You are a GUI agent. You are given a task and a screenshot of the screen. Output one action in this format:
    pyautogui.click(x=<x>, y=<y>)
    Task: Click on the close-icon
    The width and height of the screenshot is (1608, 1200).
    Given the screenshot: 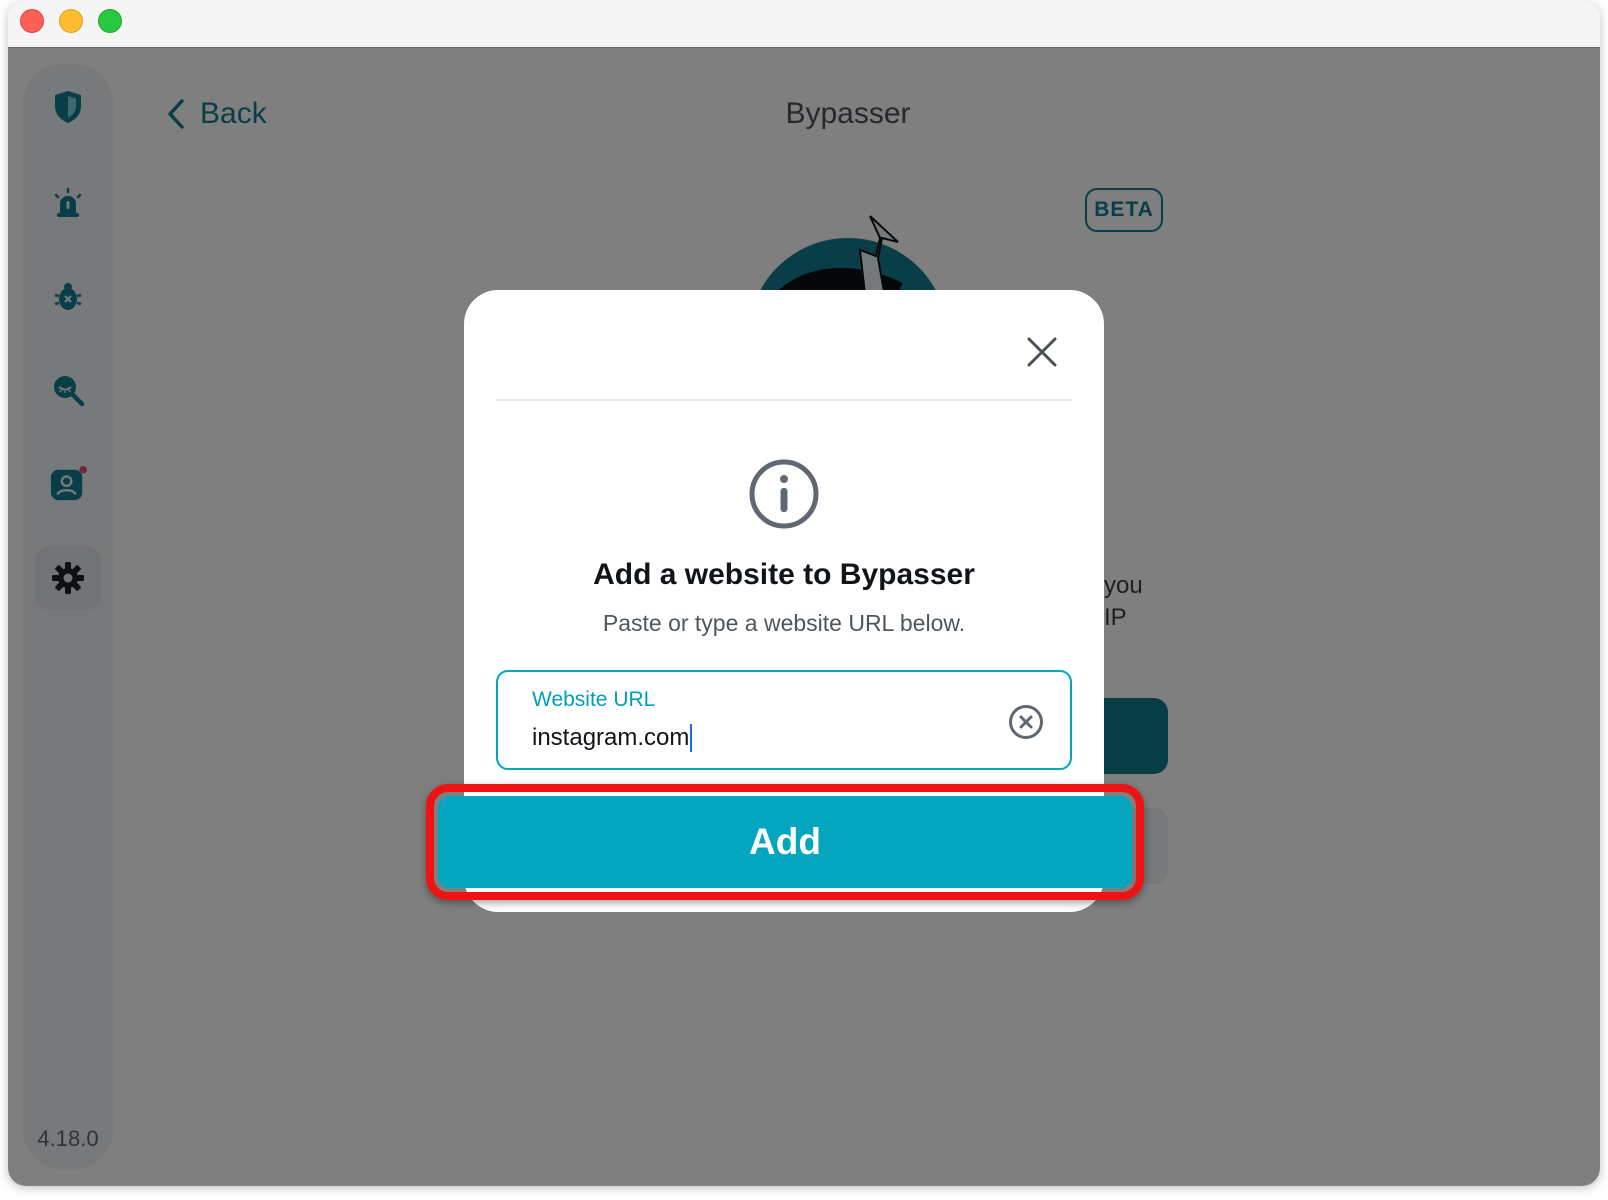 What is the action you would take?
    pyautogui.click(x=1042, y=352)
    